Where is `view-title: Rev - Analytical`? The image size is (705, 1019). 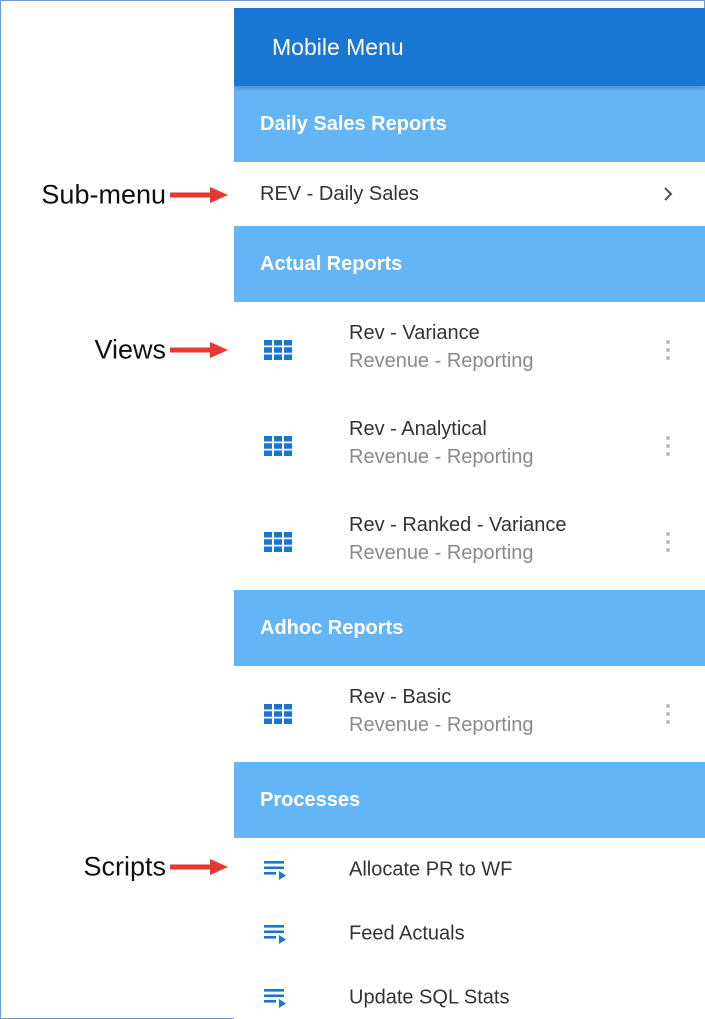 view-title: Rev - Analytical is located at coordinates (418, 429).